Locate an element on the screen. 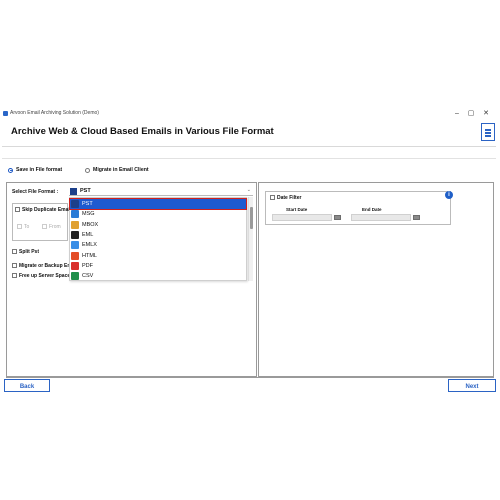  select-file-format-label: Select File Format : is located at coordinates (35, 192).